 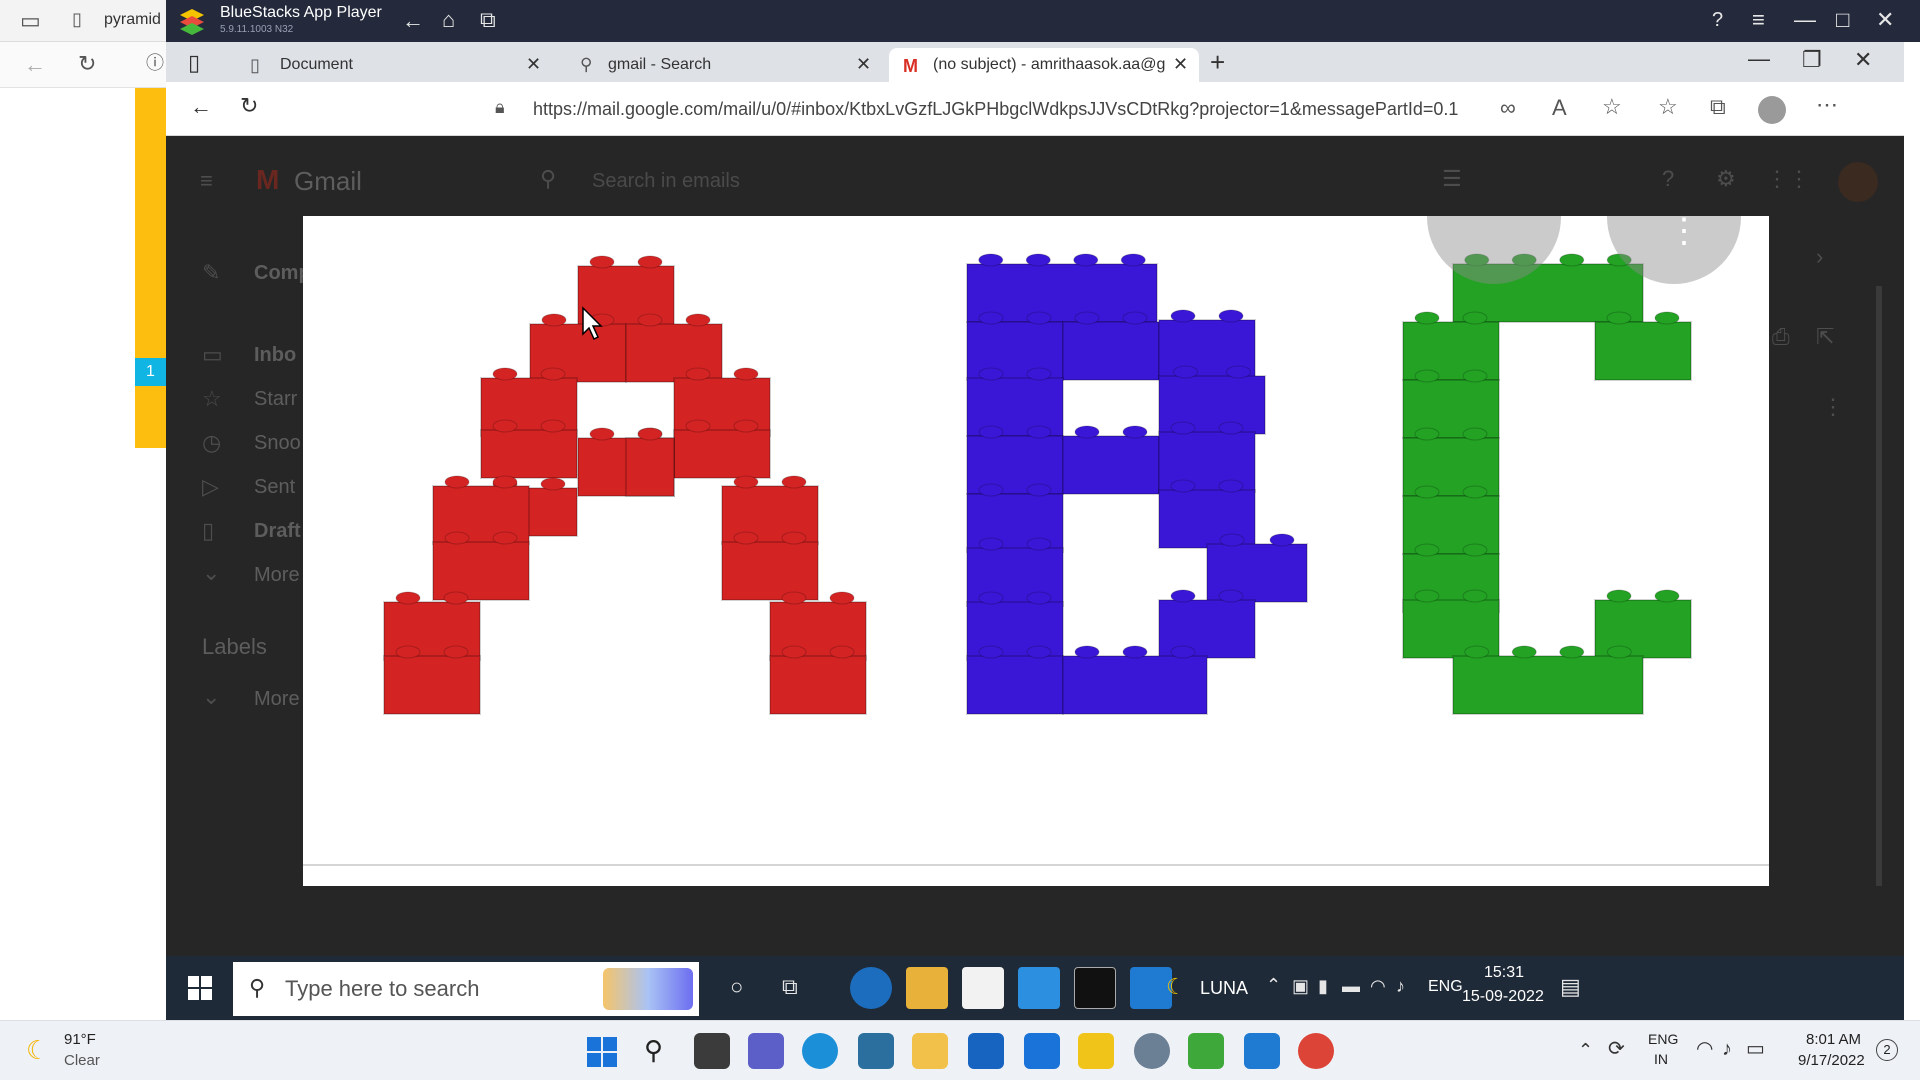 I want to click on settings-icon, so click(x=1152, y=1051).